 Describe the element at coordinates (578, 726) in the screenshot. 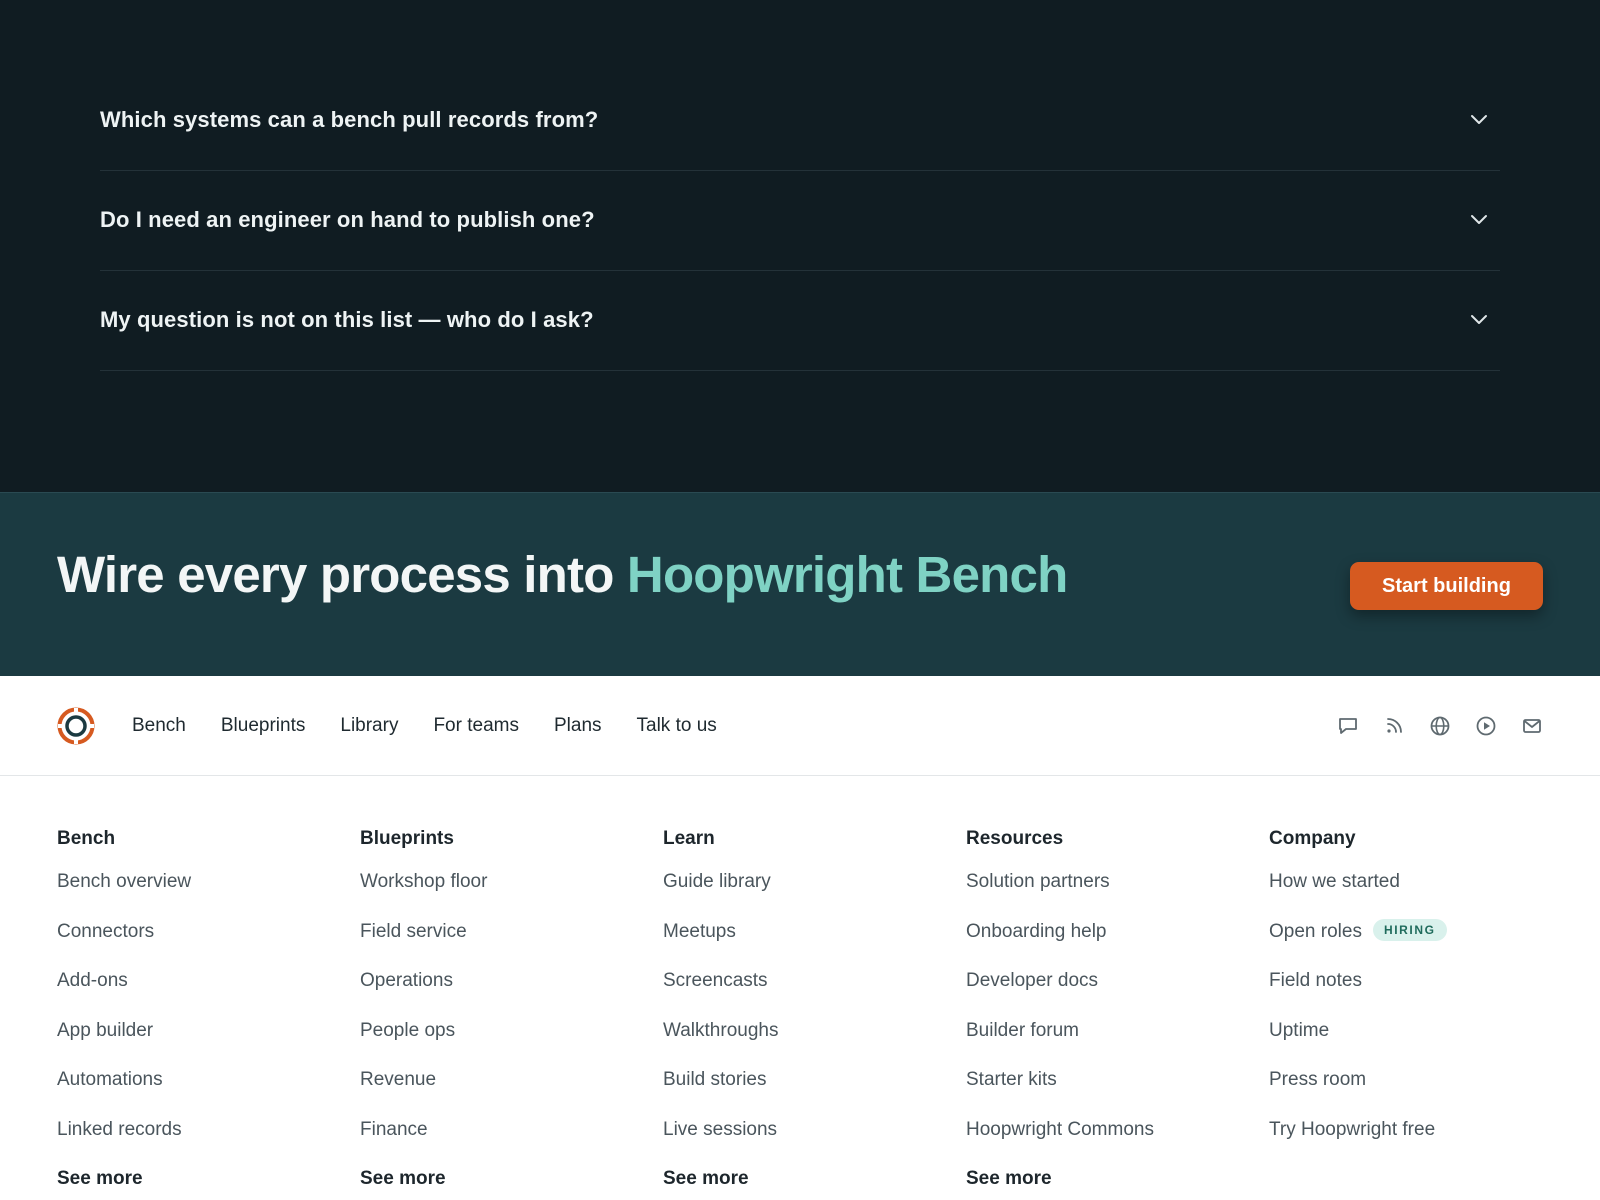

I see `nav-link-plans: Plans` at that location.